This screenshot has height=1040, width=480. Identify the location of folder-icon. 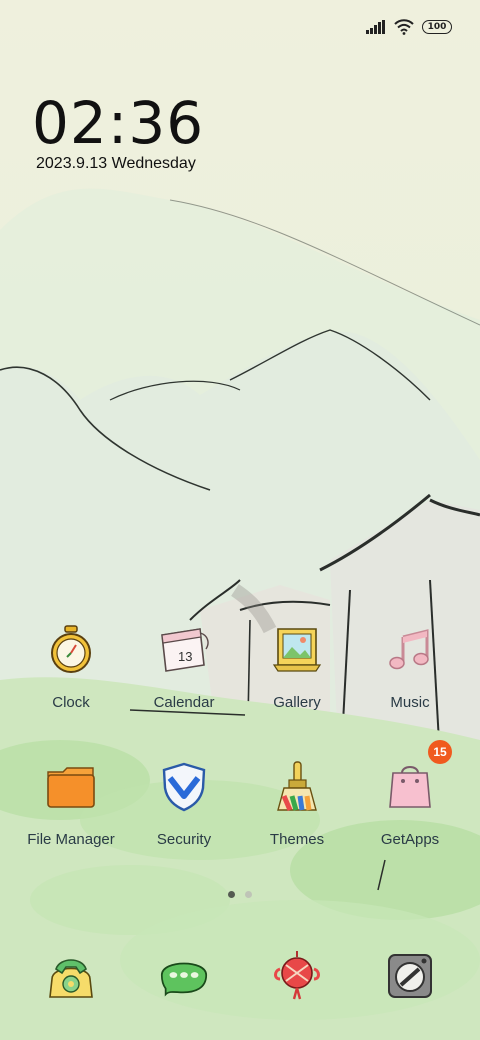
(71, 787).